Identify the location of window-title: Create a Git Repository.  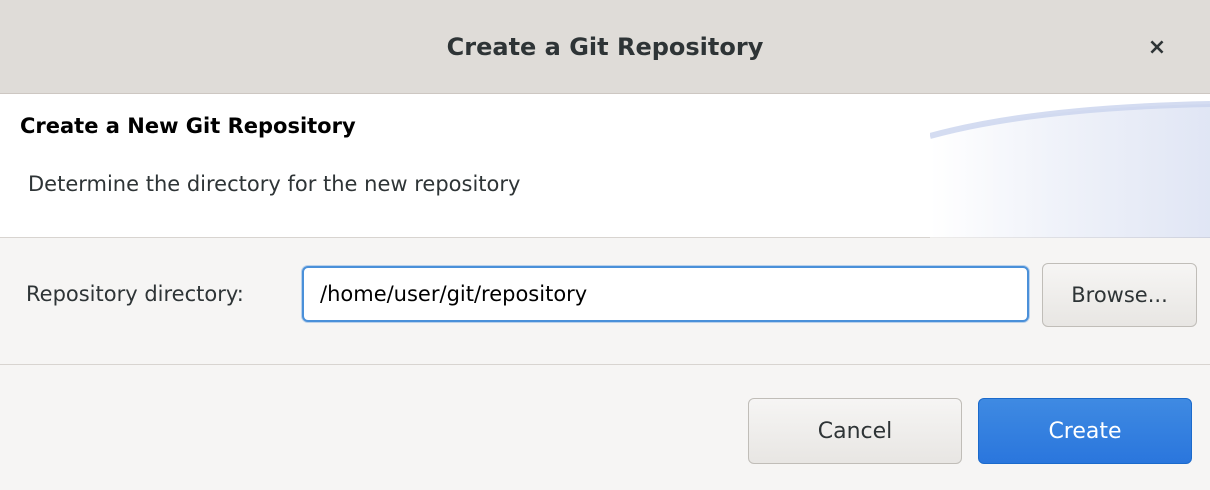
(605, 47).